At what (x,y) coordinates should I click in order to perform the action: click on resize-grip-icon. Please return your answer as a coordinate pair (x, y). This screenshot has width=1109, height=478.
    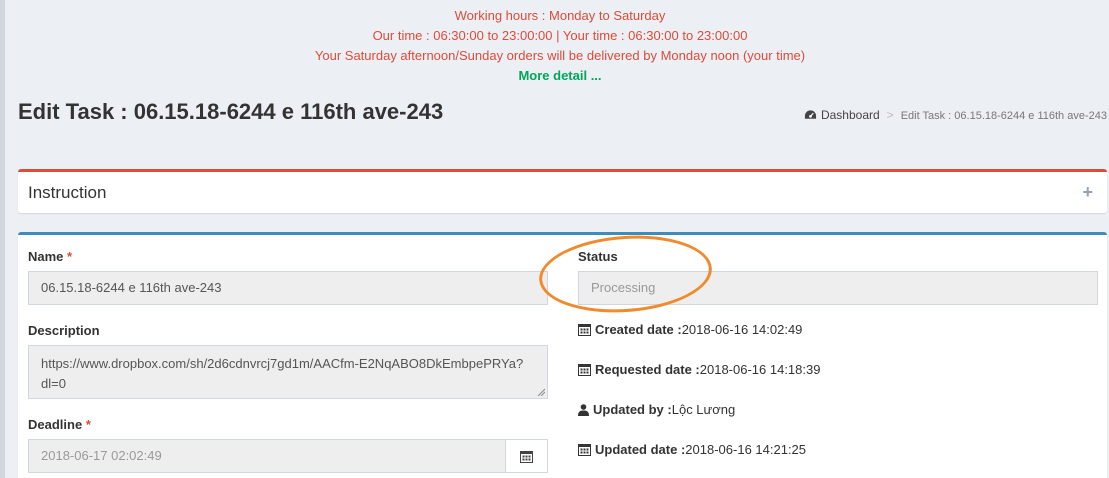
    Looking at the image, I should click on (541, 392).